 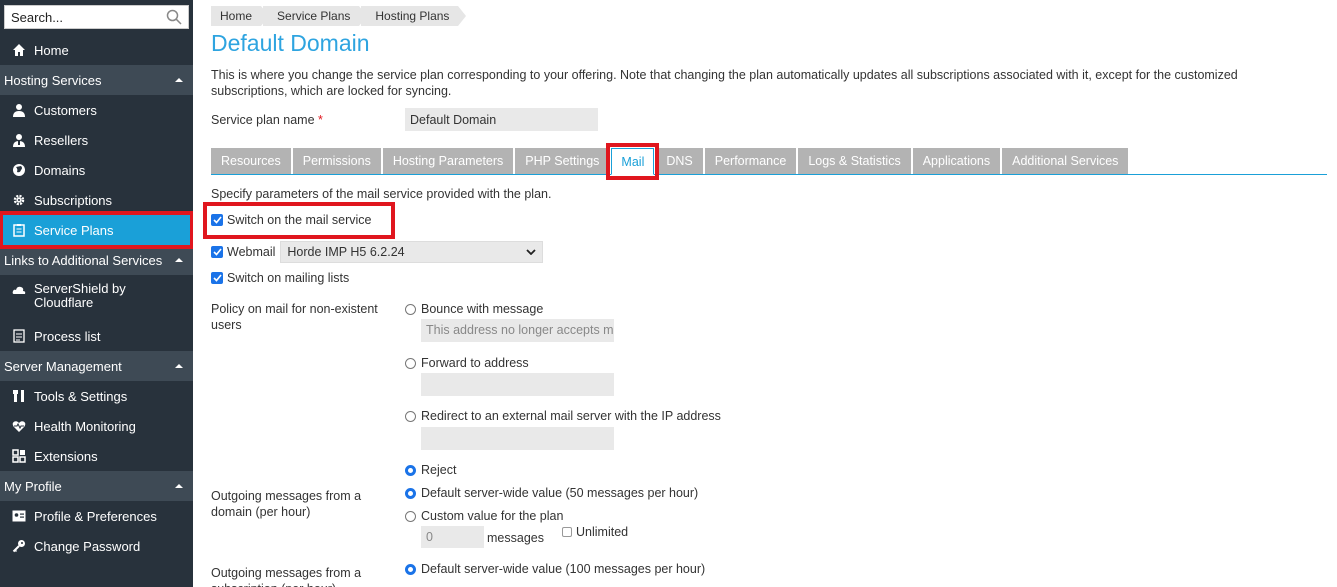 What do you see at coordinates (448, 161) in the screenshot?
I see `tab-hosting-parameters: Hosting Parameters` at bounding box center [448, 161].